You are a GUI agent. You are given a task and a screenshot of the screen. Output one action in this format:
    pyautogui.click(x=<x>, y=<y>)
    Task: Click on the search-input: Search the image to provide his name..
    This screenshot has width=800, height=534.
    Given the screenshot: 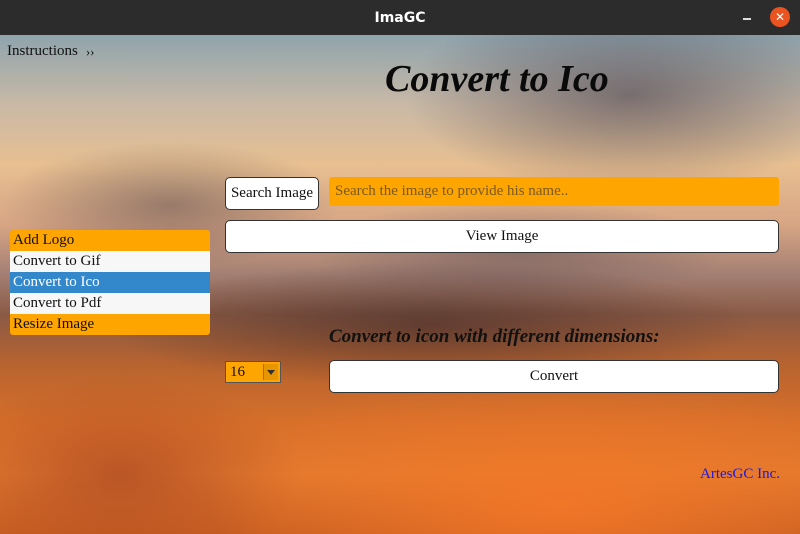 What is the action you would take?
    pyautogui.click(x=554, y=191)
    